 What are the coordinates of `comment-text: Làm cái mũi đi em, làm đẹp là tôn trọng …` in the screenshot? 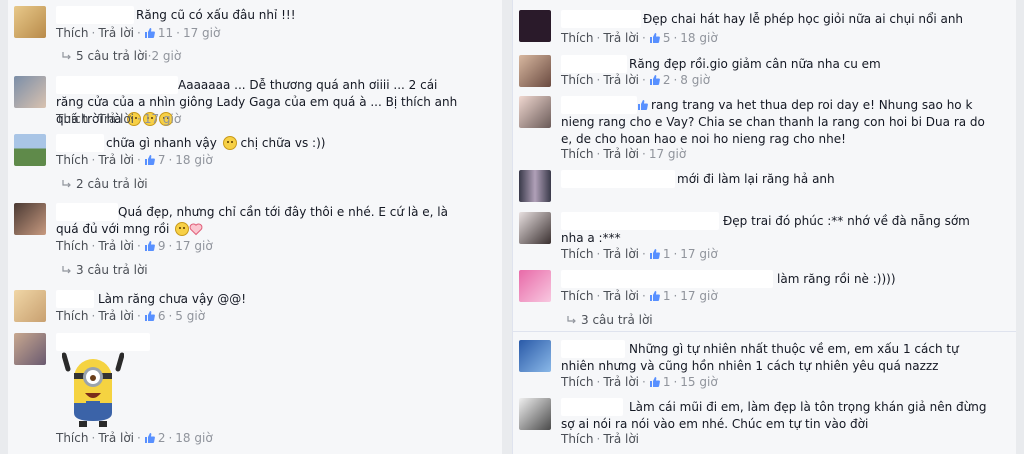 It's located at (774, 415).